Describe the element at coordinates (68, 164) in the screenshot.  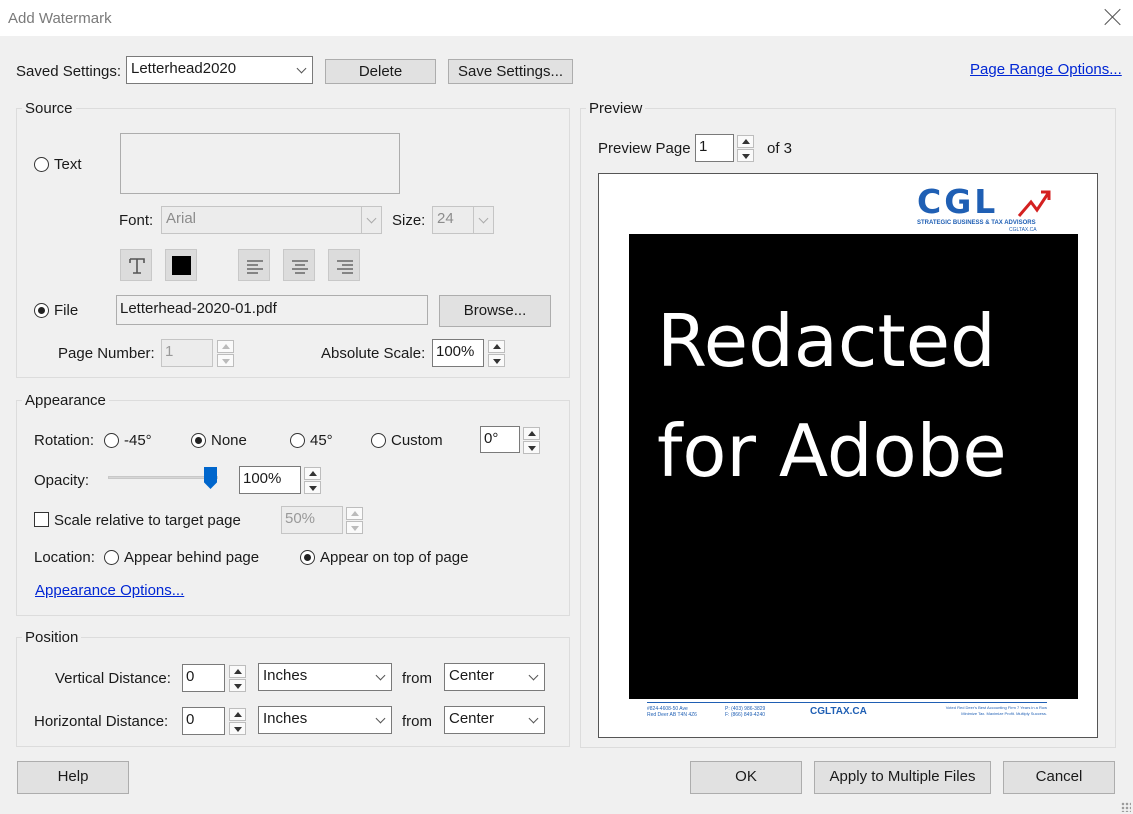
I see `text-radio-label: Text` at that location.